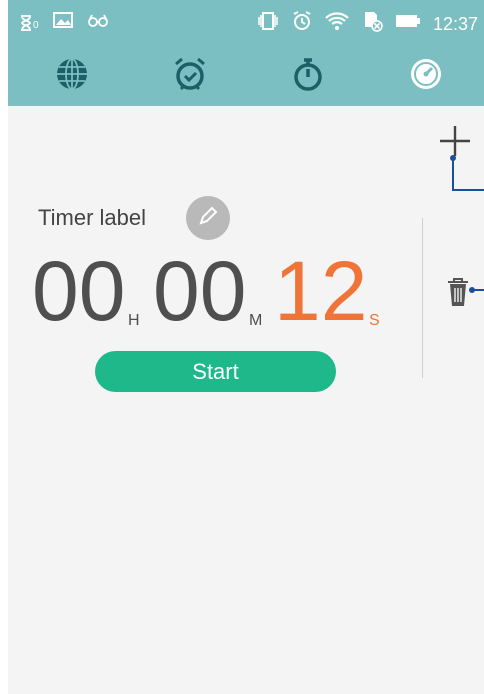 The height and width of the screenshot is (694, 484). What do you see at coordinates (246, 23) in the screenshot?
I see `status-bar: 0 12:37` at bounding box center [246, 23].